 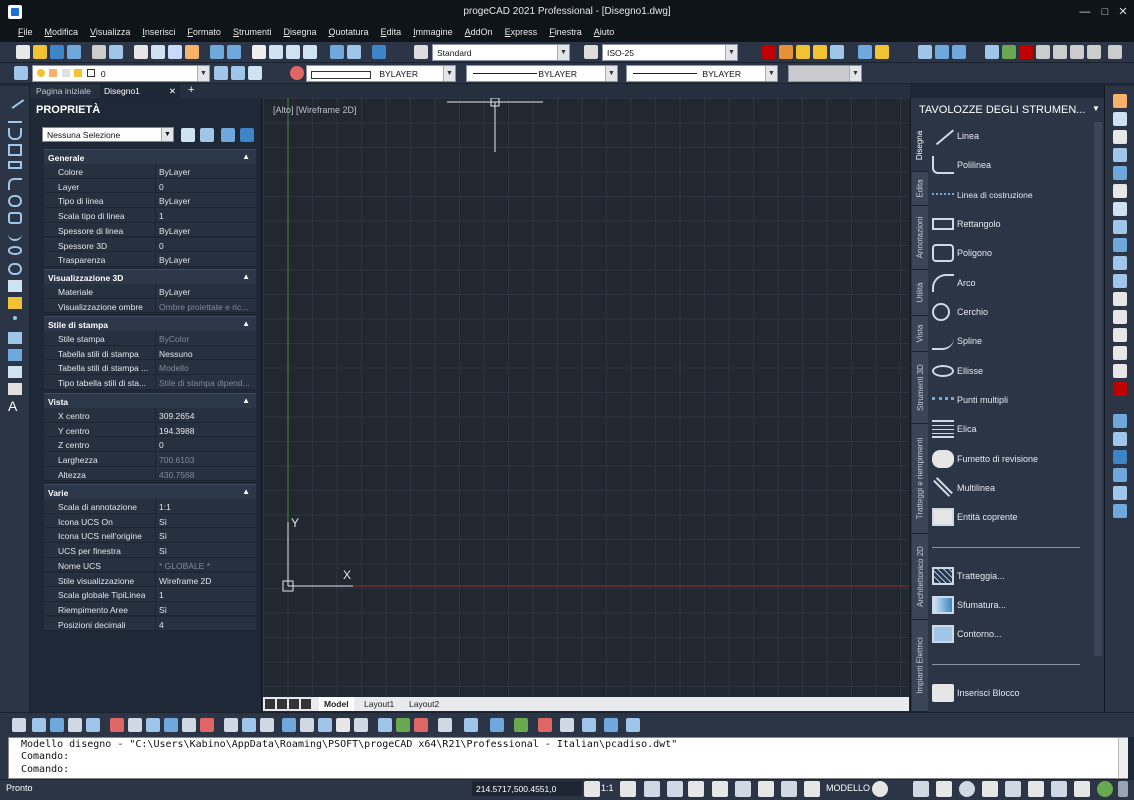 I want to click on annotation-visibility-icon, so click(x=628, y=789).